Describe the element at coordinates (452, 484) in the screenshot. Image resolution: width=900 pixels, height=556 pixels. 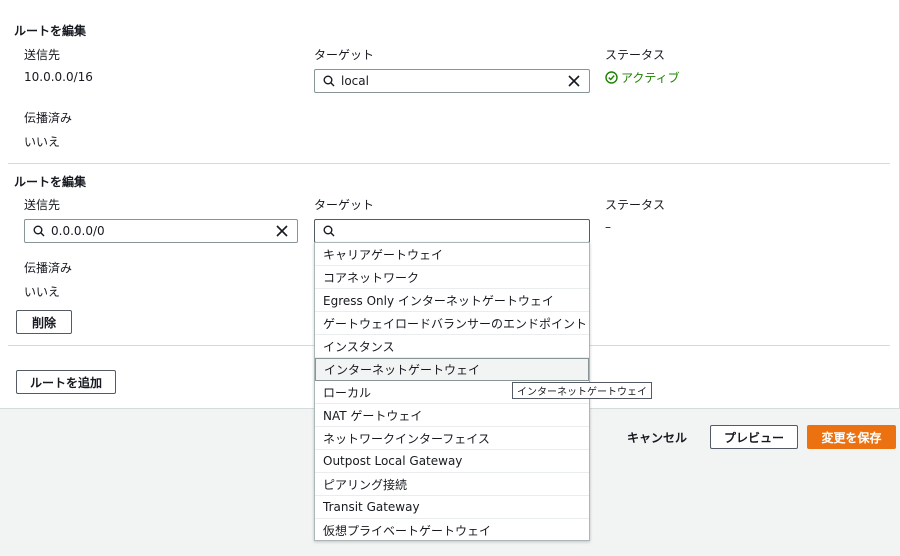
I see `dropdown-option: ピアリング接続` at that location.